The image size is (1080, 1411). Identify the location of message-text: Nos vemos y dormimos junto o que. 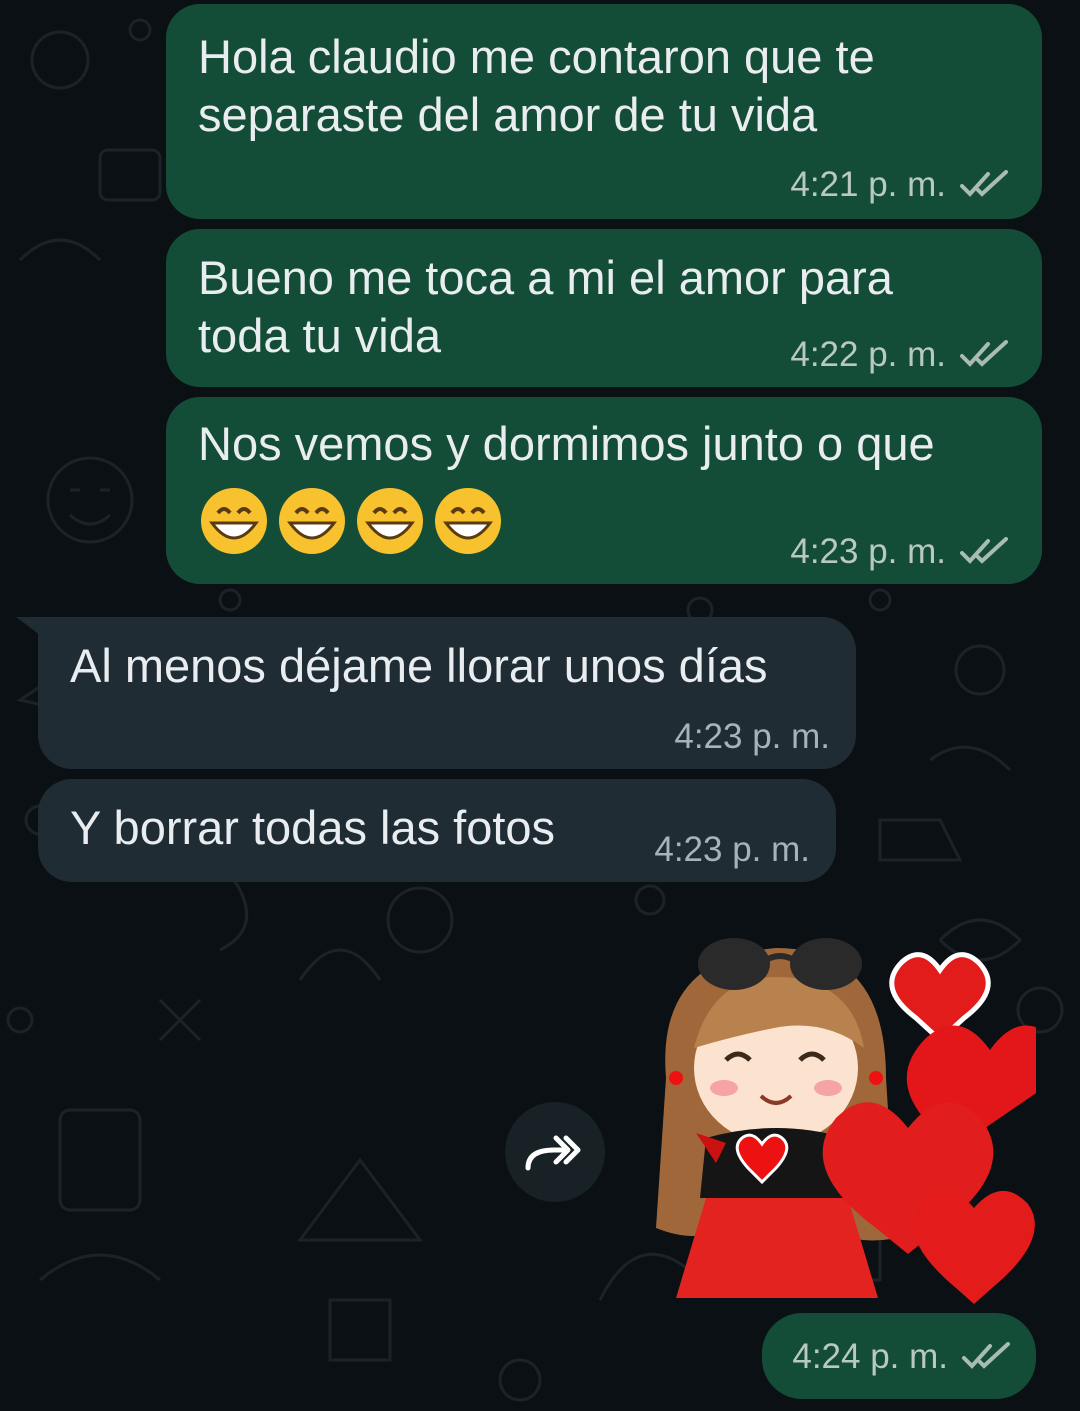
(566, 443).